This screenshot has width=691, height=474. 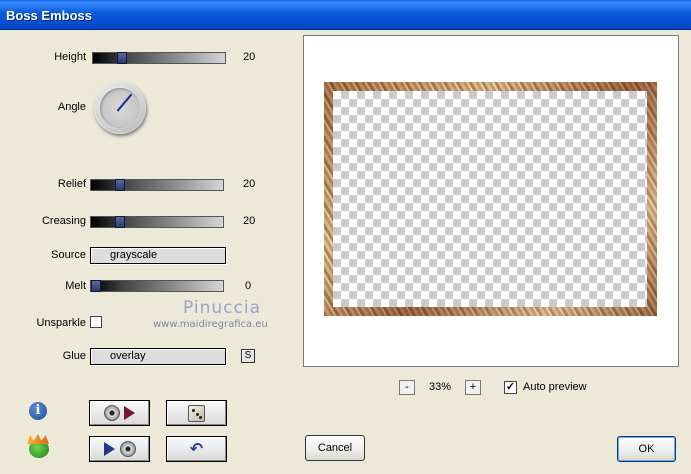 What do you see at coordinates (210, 324) in the screenshot?
I see `watermark-url: www.maidiregrafica.eu` at bounding box center [210, 324].